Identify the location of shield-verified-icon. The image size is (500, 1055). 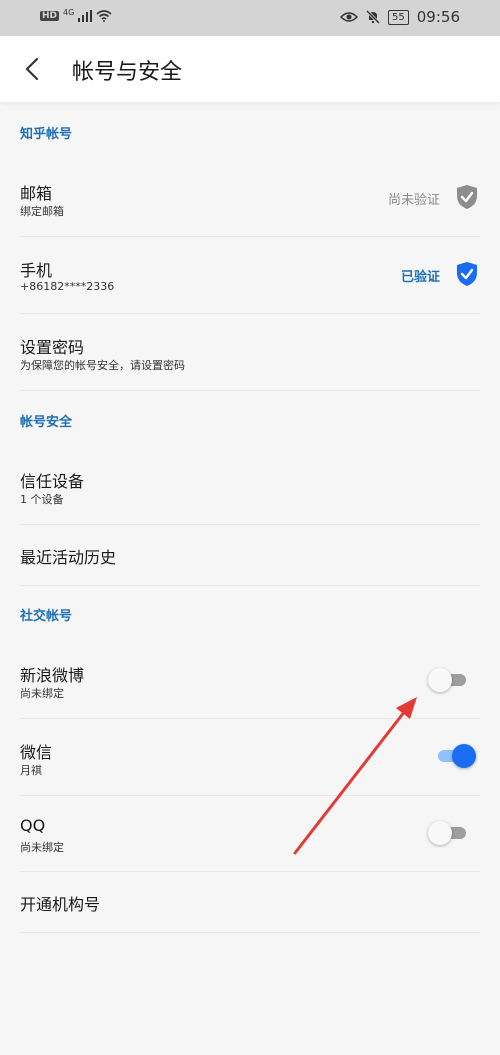
(467, 274).